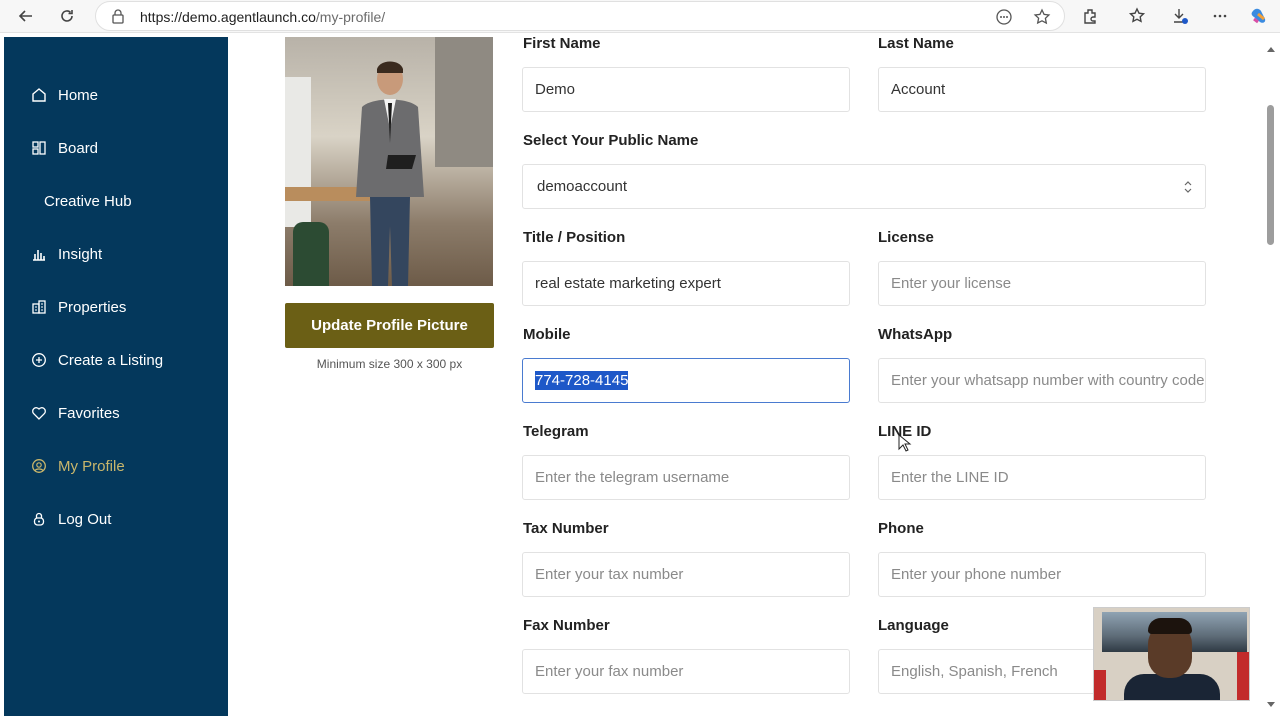 Image resolution: width=1280 pixels, height=720 pixels. Describe the element at coordinates (1042, 89) in the screenshot. I see `last-name-field: Account` at that location.